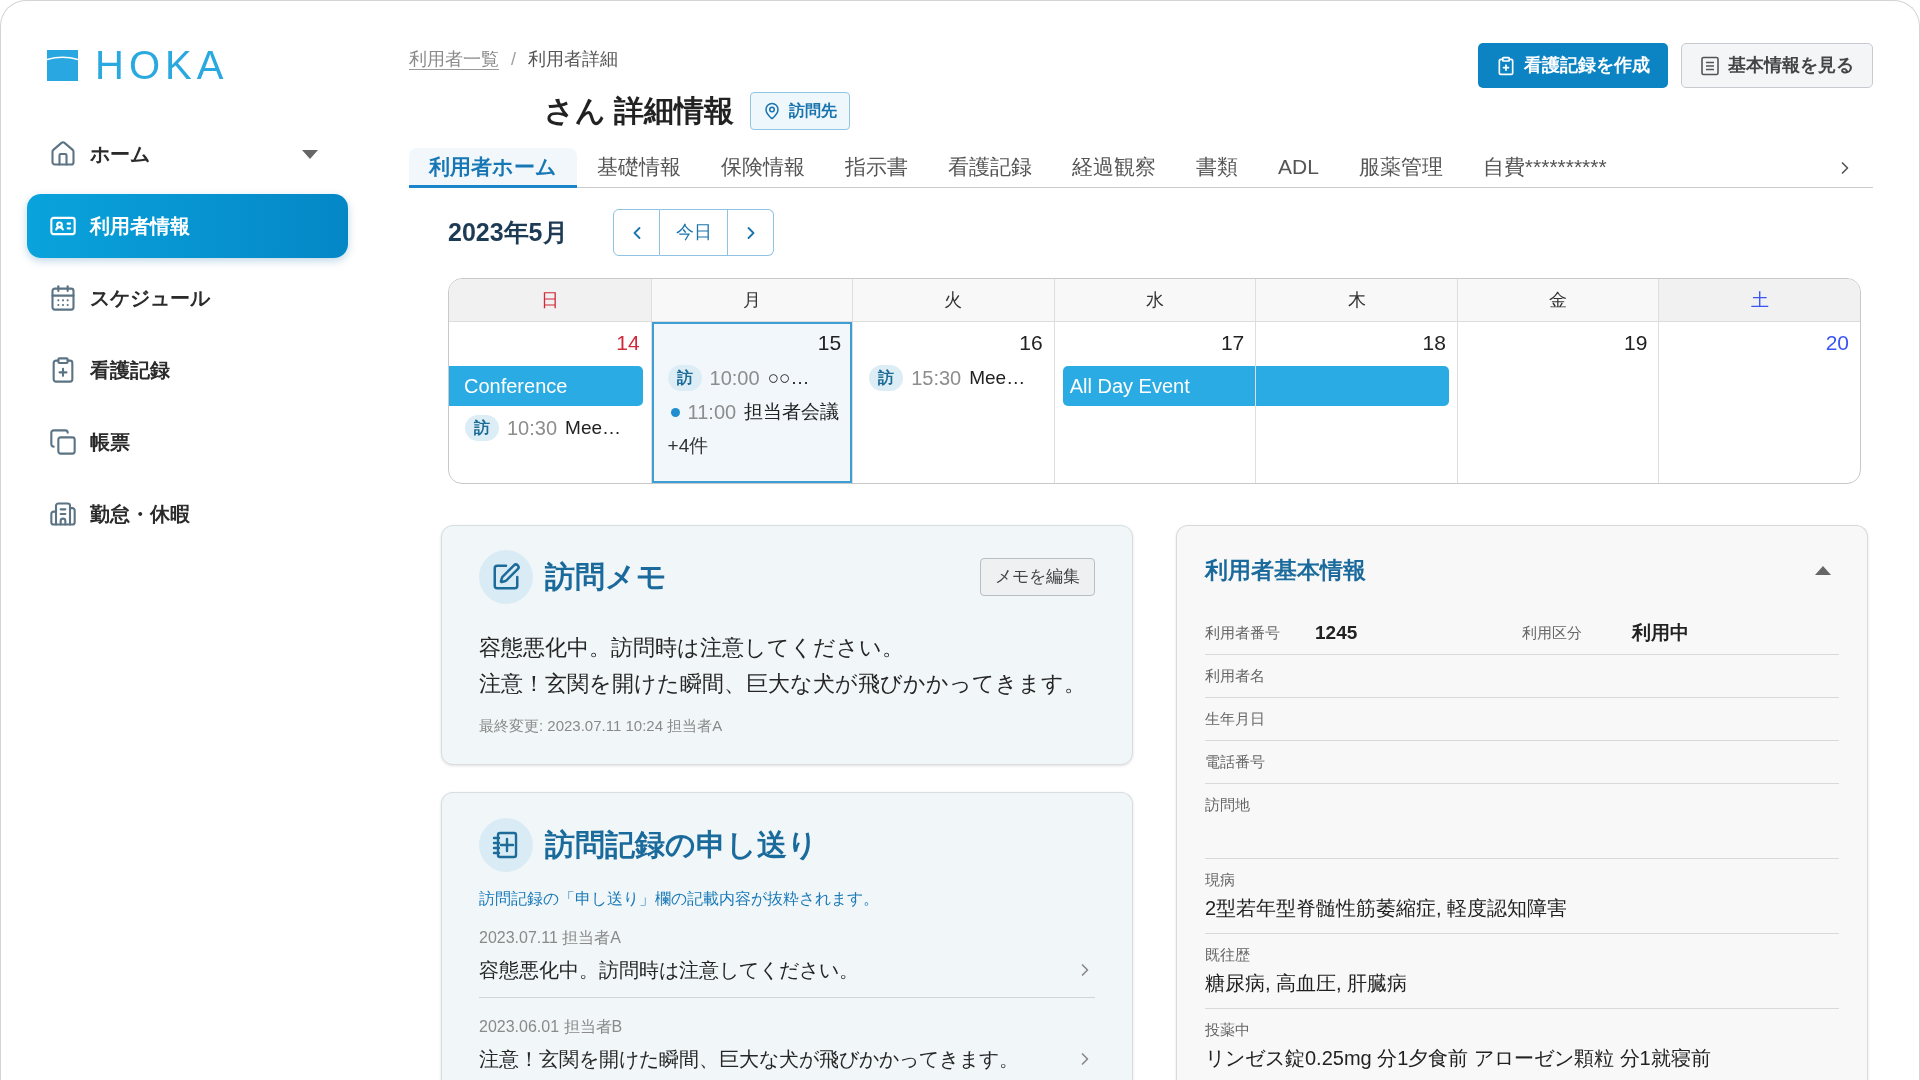 The height and width of the screenshot is (1080, 1920). What do you see at coordinates (876, 168) in the screenshot?
I see `tab: 指示書` at bounding box center [876, 168].